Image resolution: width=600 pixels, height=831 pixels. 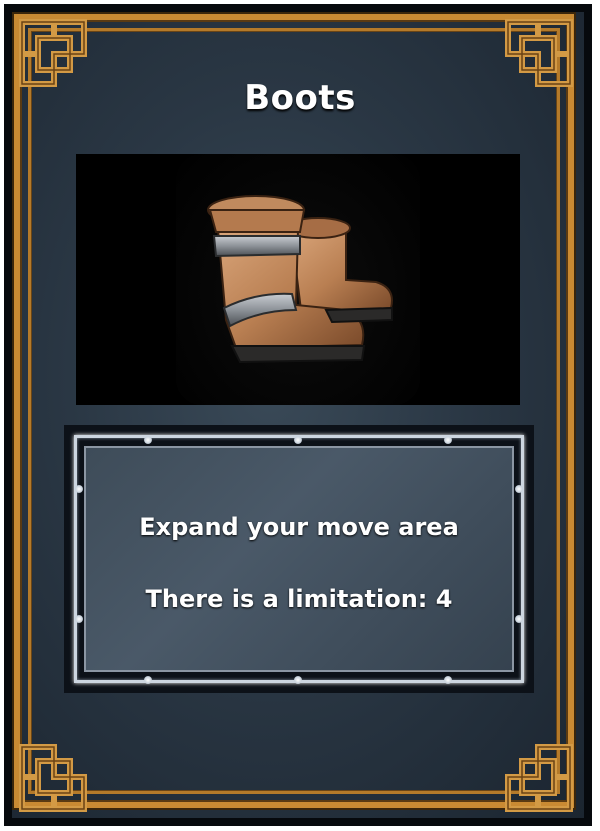 What do you see at coordinates (299, 527) in the screenshot?
I see `description-line-1: Expand your move area` at bounding box center [299, 527].